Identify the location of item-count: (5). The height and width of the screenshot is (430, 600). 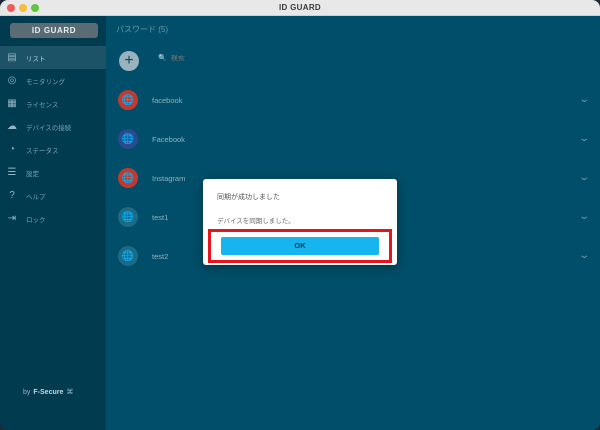
(163, 29).